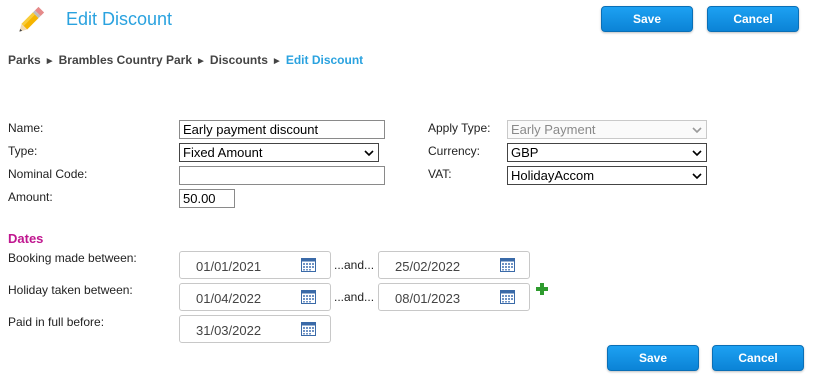  Describe the element at coordinates (26, 238) in the screenshot. I see `dates-section-title: Dates` at that location.